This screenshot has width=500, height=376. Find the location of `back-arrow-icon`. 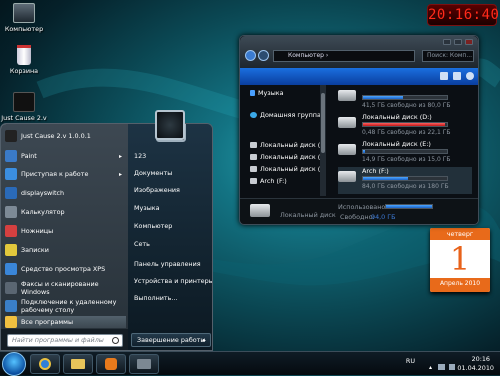

back-arrow-icon is located at coordinates (250, 55).